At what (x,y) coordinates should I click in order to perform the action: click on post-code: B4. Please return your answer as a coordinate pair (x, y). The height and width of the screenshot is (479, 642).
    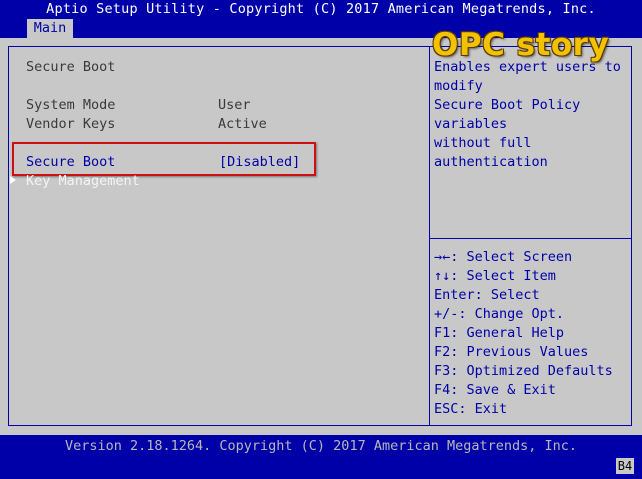
    Looking at the image, I should click on (625, 466).